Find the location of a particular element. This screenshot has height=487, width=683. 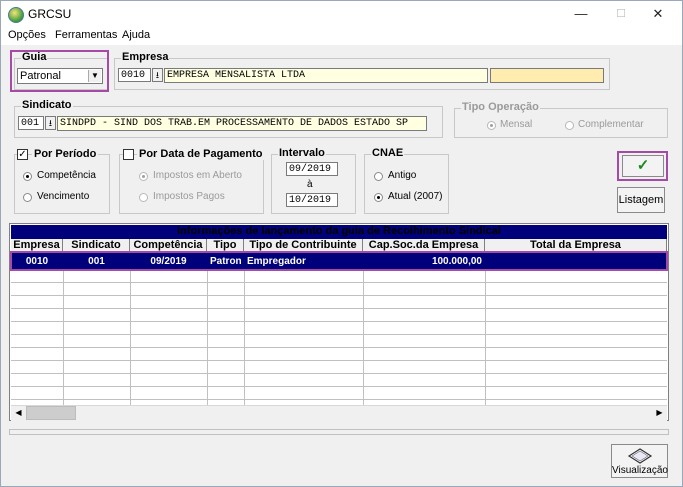

complementar-radio is located at coordinates (569, 125).